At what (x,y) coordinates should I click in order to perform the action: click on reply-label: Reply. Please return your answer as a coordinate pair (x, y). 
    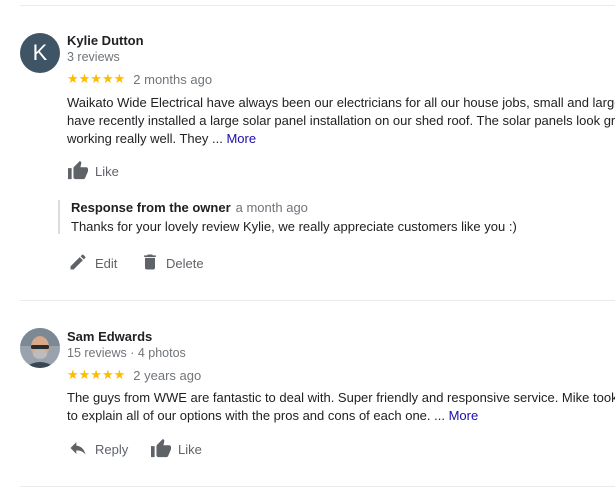
    Looking at the image, I should click on (112, 449).